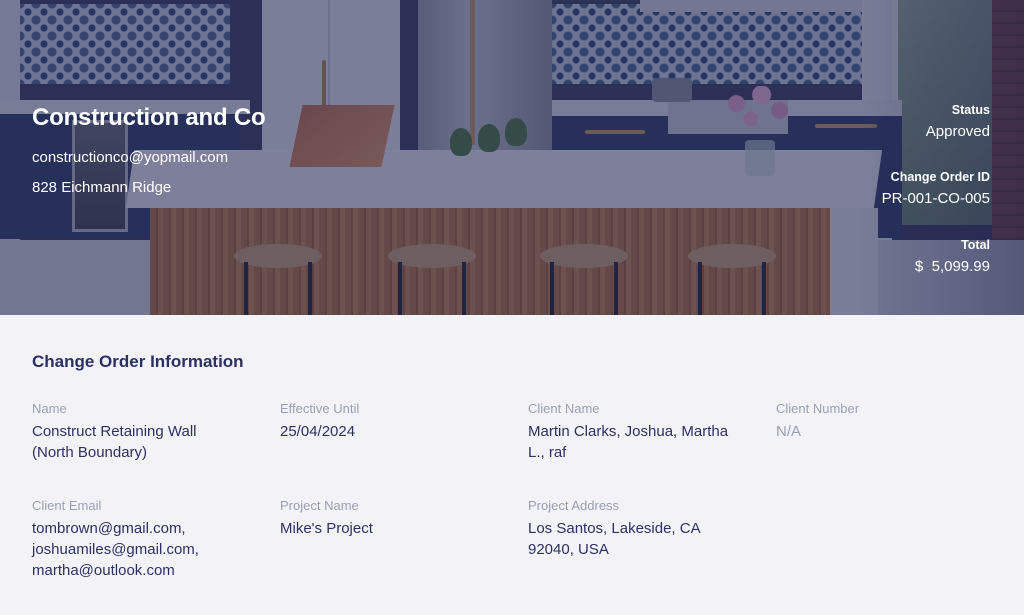  Describe the element at coordinates (614, 539) in the screenshot. I see `field-value: Los Santos, Lakeside, CA 92040, USA` at that location.